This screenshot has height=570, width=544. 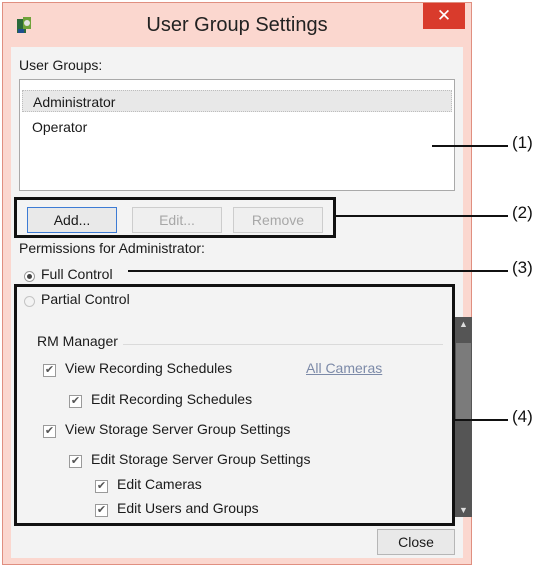 I want to click on title-bar: User Group Settings ✕, so click(x=237, y=25).